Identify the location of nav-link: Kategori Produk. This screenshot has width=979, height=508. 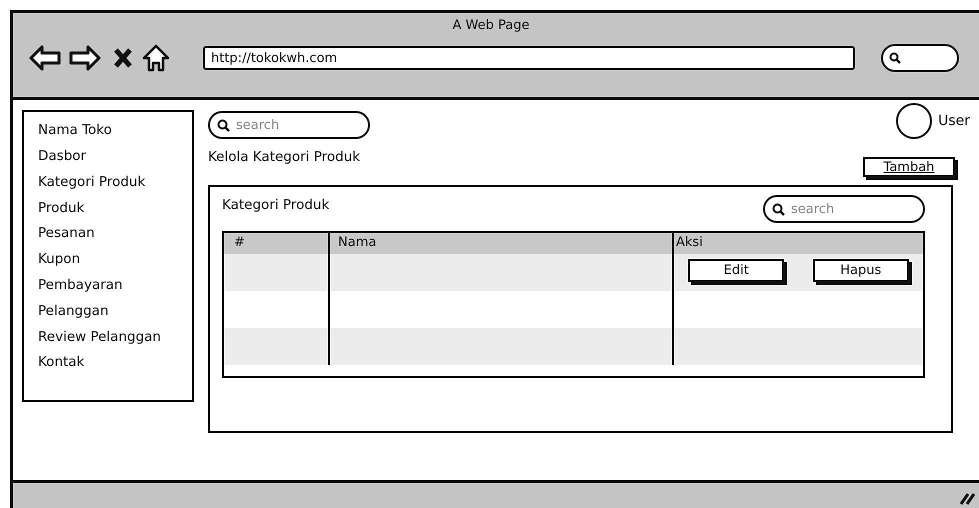
(115, 187).